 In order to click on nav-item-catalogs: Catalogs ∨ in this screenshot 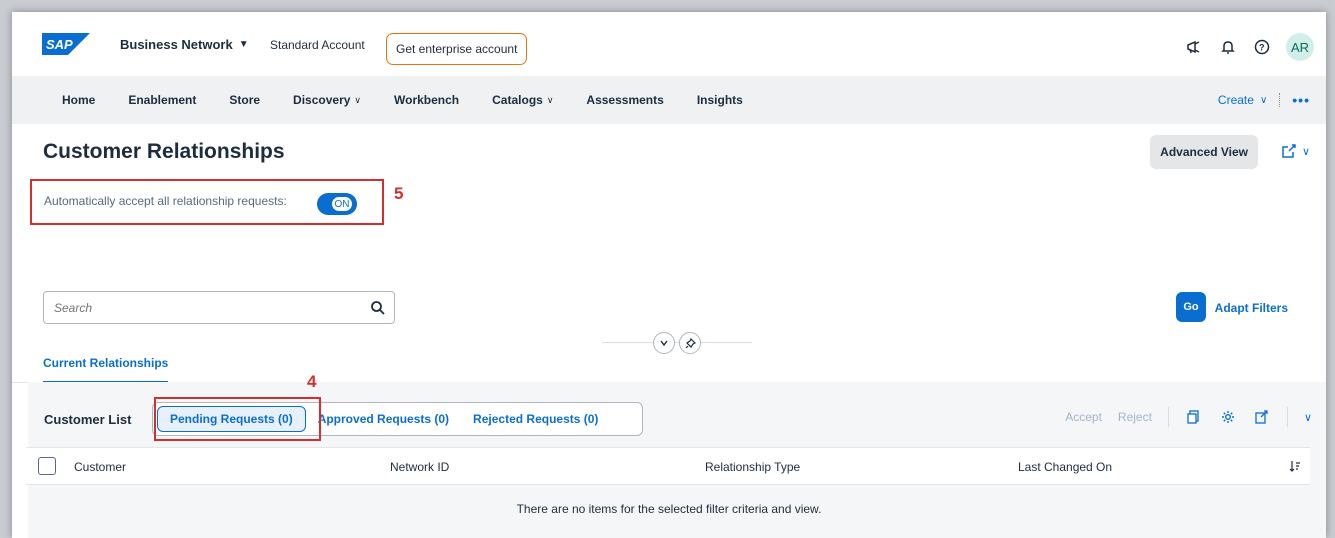, I will do `click(522, 100)`.